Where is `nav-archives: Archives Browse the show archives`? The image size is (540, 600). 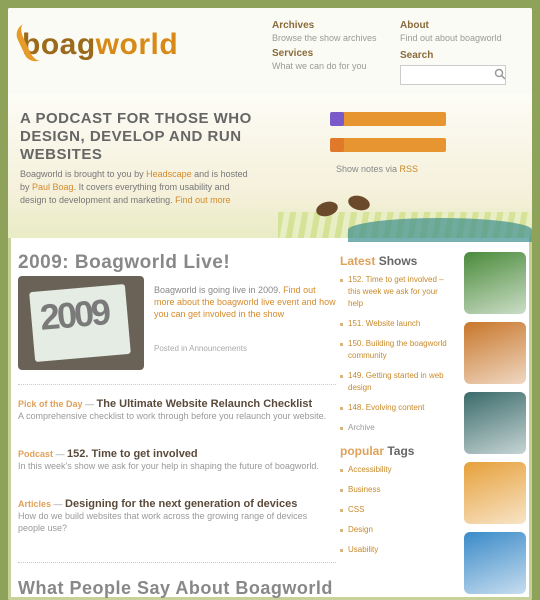
nav-archives: Archives Browse the show archives is located at coordinates (324, 31).